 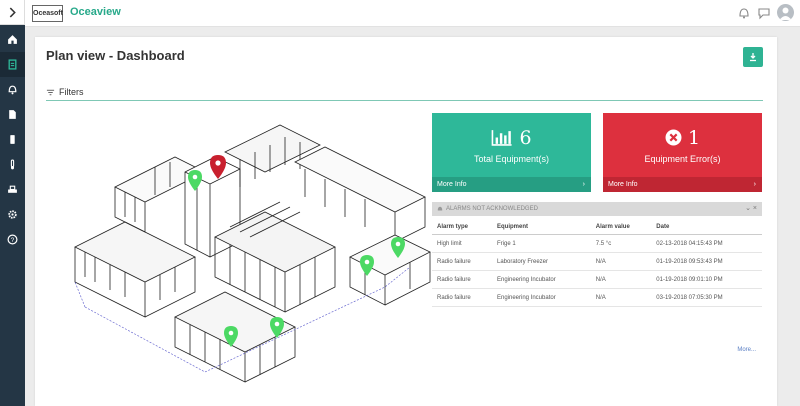 What do you see at coordinates (706, 279) in the screenshot?
I see `date-cell: 01-19-2018 09:01:10 PM` at bounding box center [706, 279].